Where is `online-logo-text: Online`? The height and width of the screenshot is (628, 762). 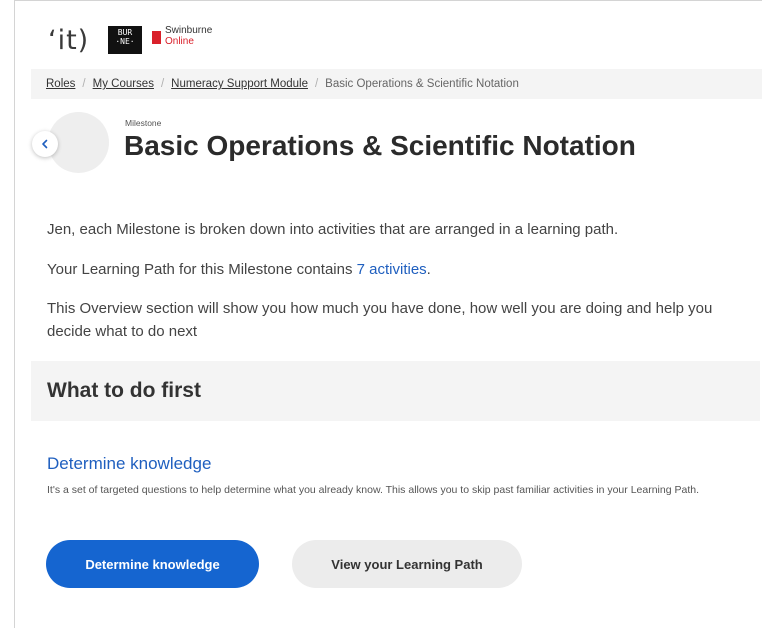
online-logo-text: Online is located at coordinates (179, 41).